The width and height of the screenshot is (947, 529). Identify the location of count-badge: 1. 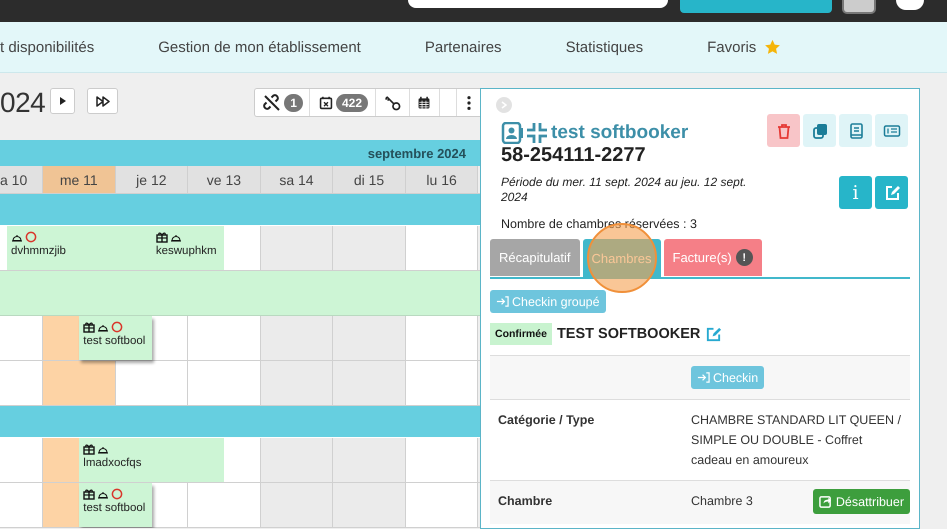
(293, 103).